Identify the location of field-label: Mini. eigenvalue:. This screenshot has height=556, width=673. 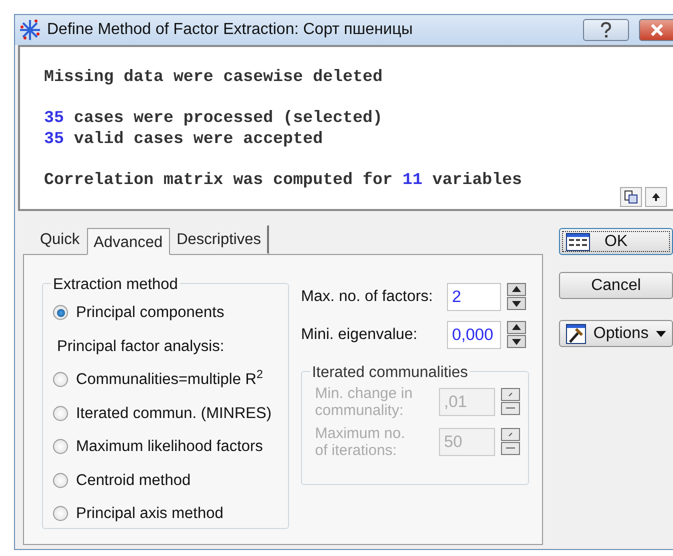
(359, 335).